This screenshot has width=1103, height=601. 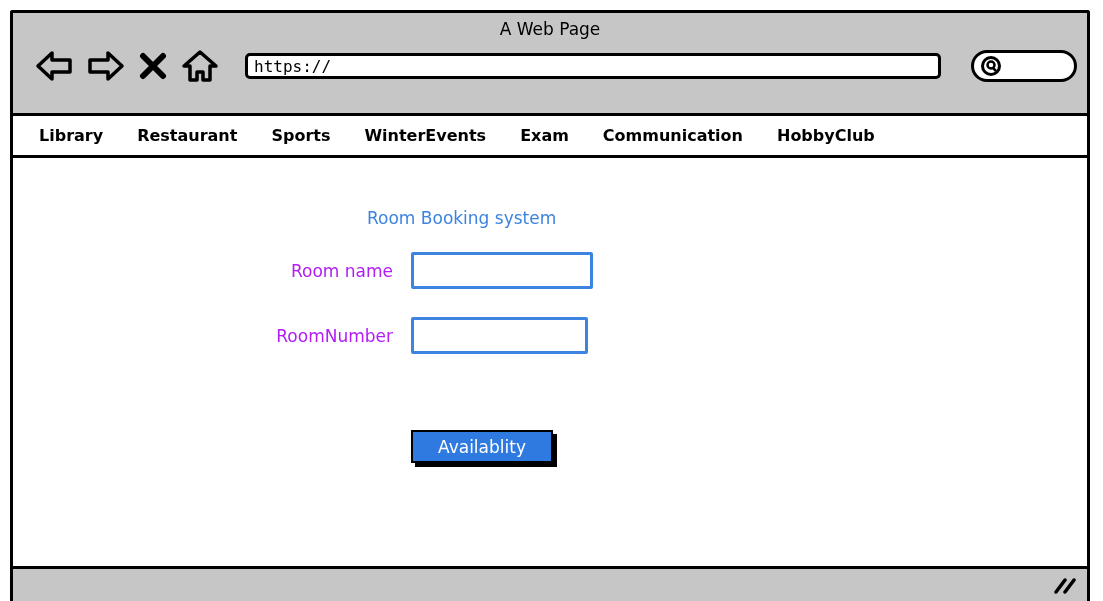 I want to click on menu-item: HobbyClub, so click(x=826, y=135).